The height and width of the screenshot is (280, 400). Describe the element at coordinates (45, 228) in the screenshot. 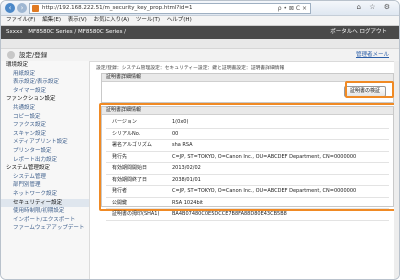

I see `sidebar-item: ファームウェアアップデート` at that location.